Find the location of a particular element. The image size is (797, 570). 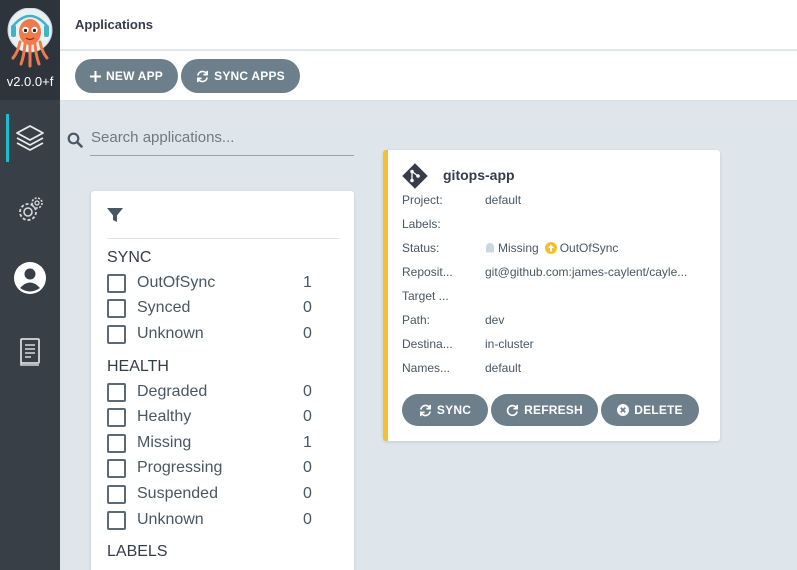

filter-row: Degraded 0 is located at coordinates (212, 392).